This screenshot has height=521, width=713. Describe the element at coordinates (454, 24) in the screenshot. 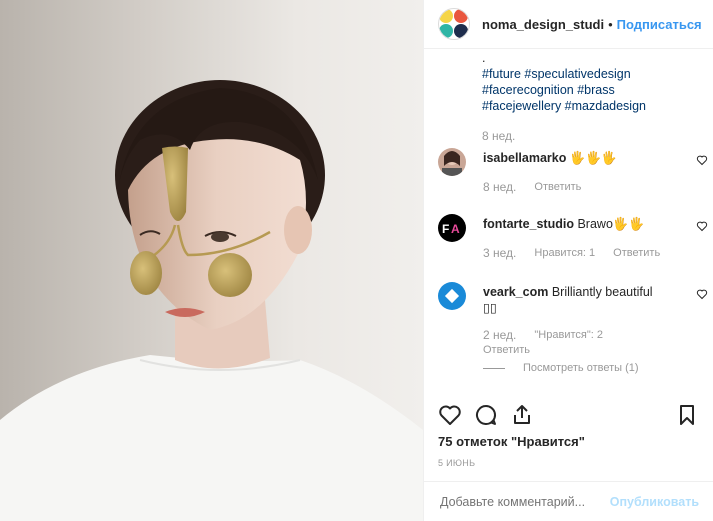

I see `avatar` at that location.